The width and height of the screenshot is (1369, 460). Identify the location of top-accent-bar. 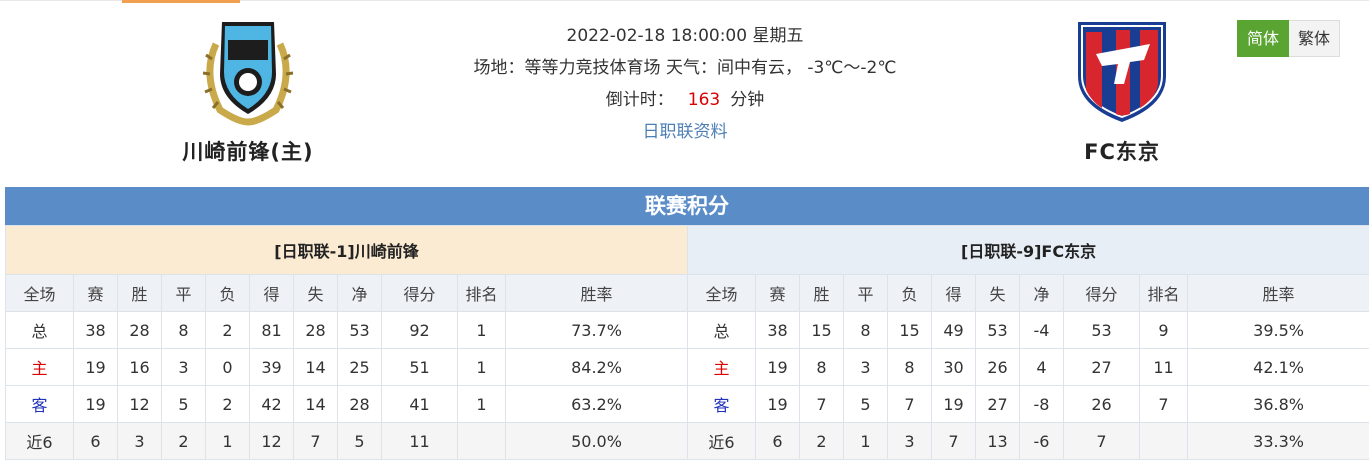
(181, 1).